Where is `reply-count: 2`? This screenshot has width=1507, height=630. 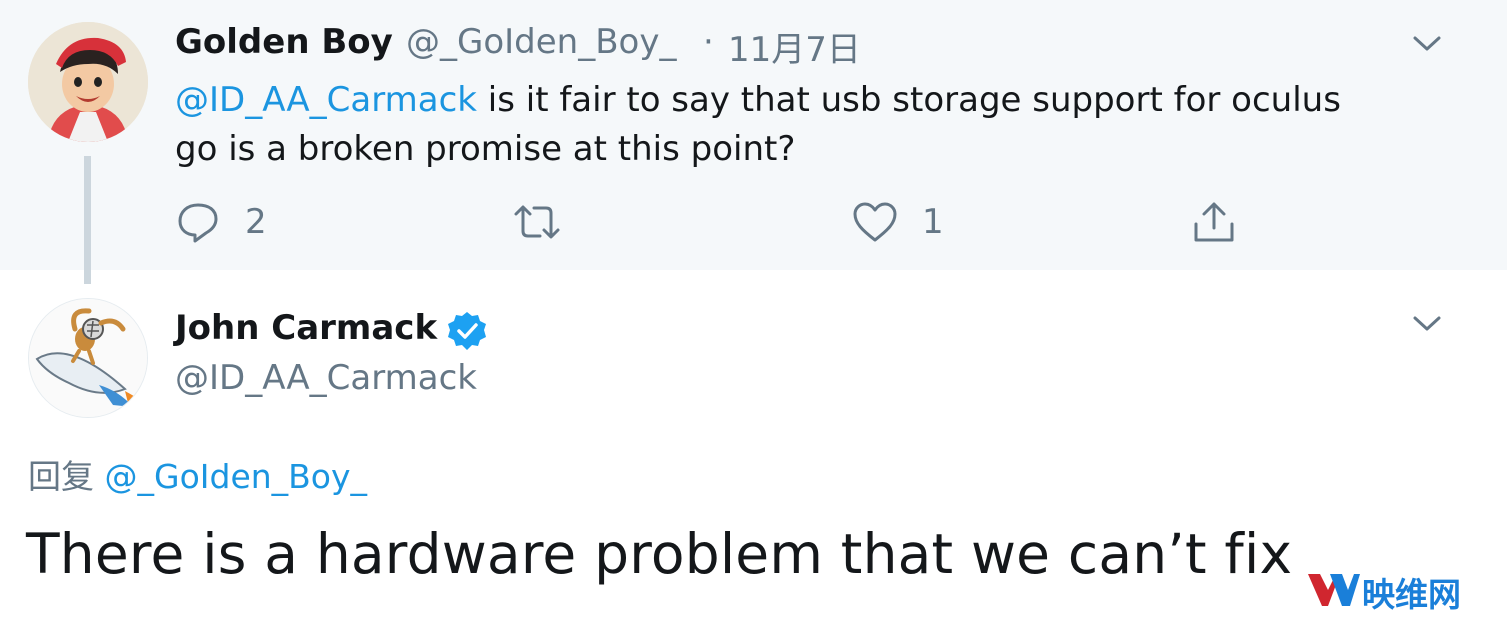
reply-count: 2 is located at coordinates (256, 222).